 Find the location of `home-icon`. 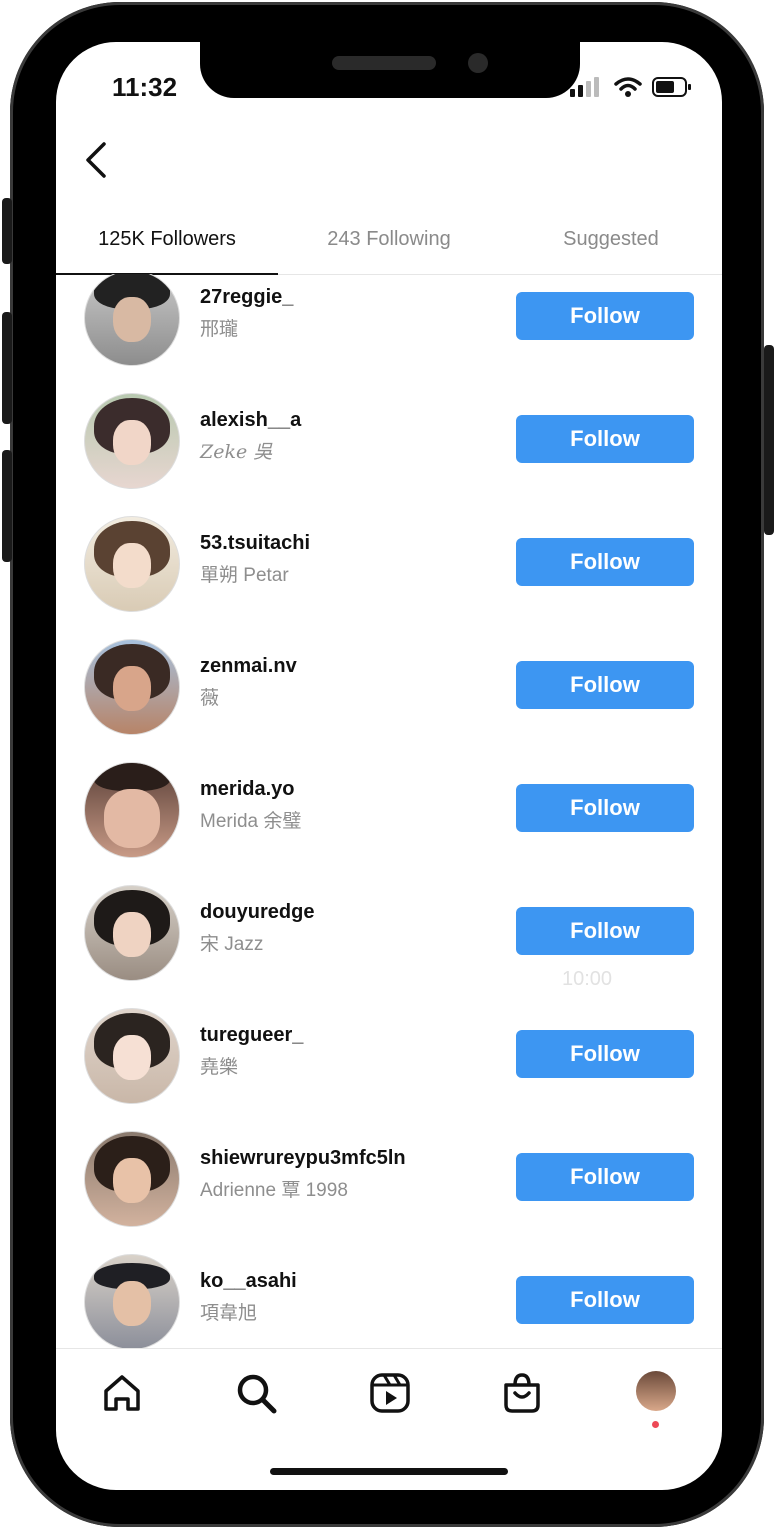

home-icon is located at coordinates (122, 1393).